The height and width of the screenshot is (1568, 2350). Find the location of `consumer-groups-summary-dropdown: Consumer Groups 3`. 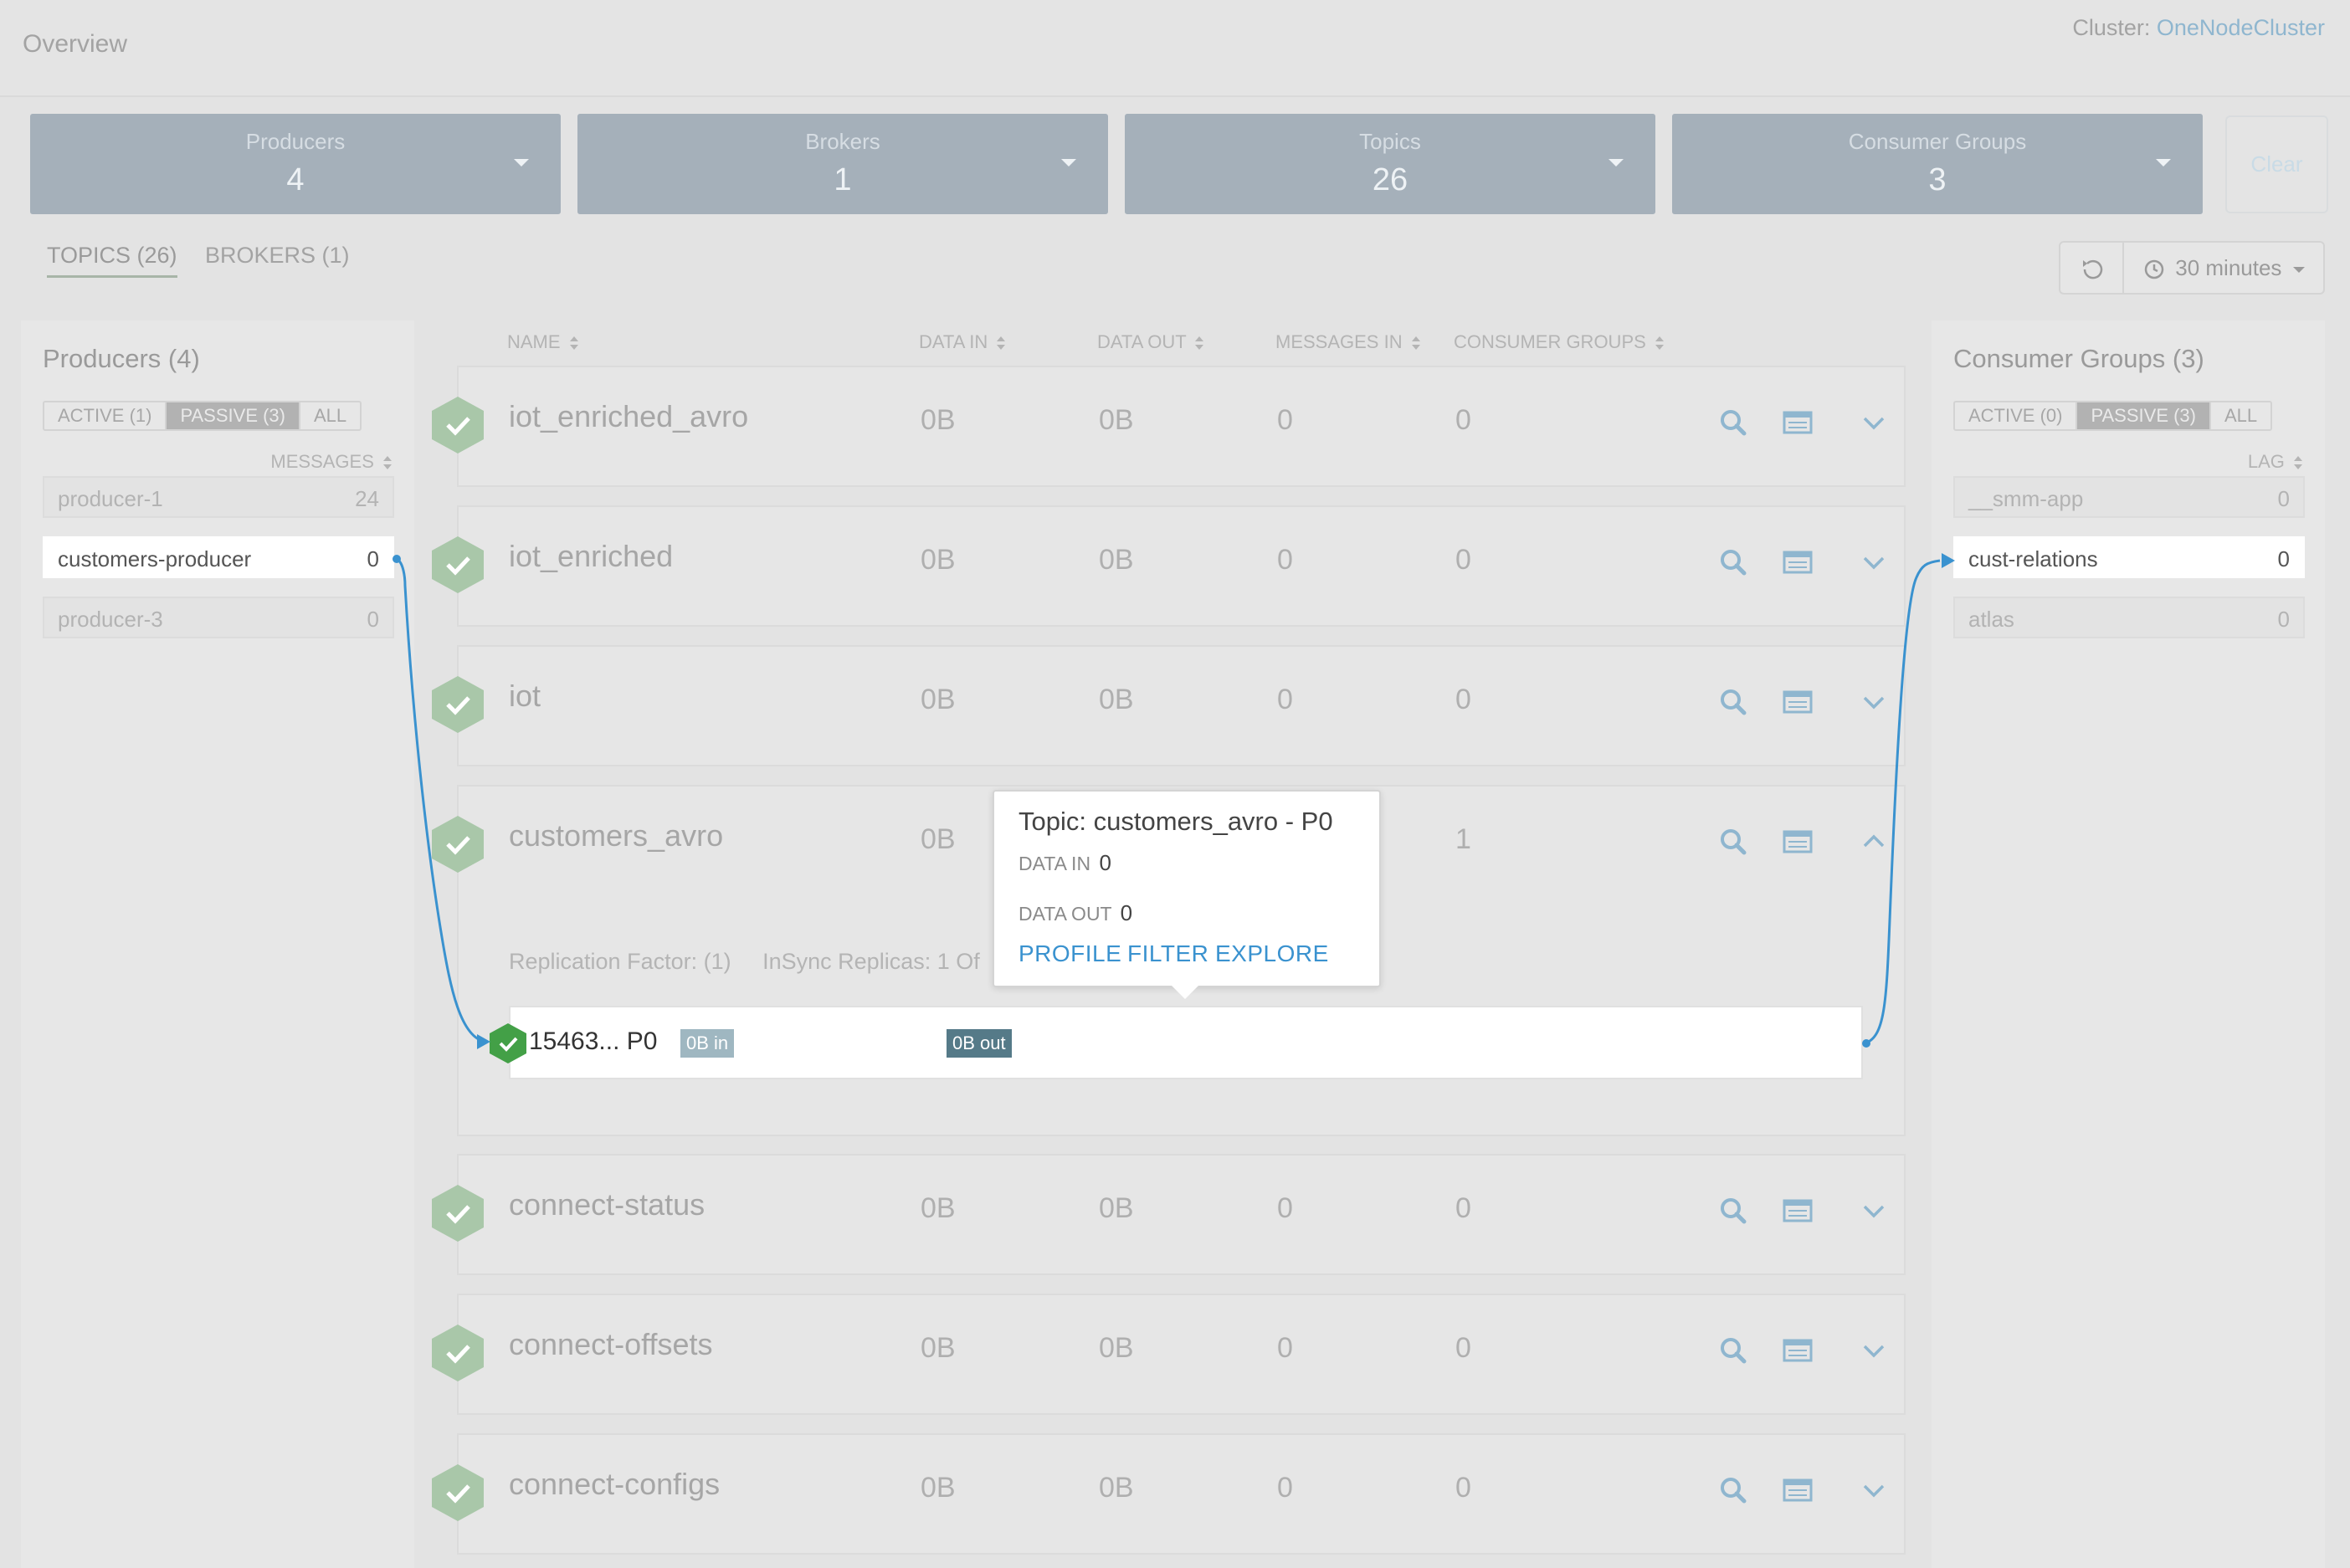

consumer-groups-summary-dropdown: Consumer Groups 3 is located at coordinates (1937, 164).